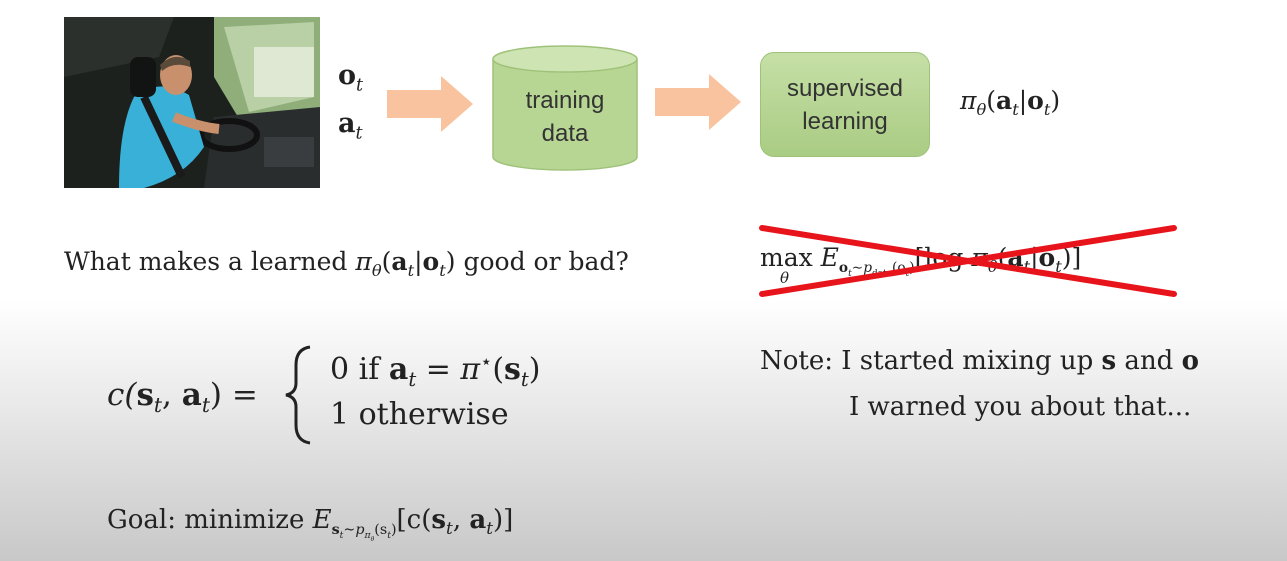 This screenshot has height=561, width=1287. I want to click on observation-symbol: ot, so click(351, 78).